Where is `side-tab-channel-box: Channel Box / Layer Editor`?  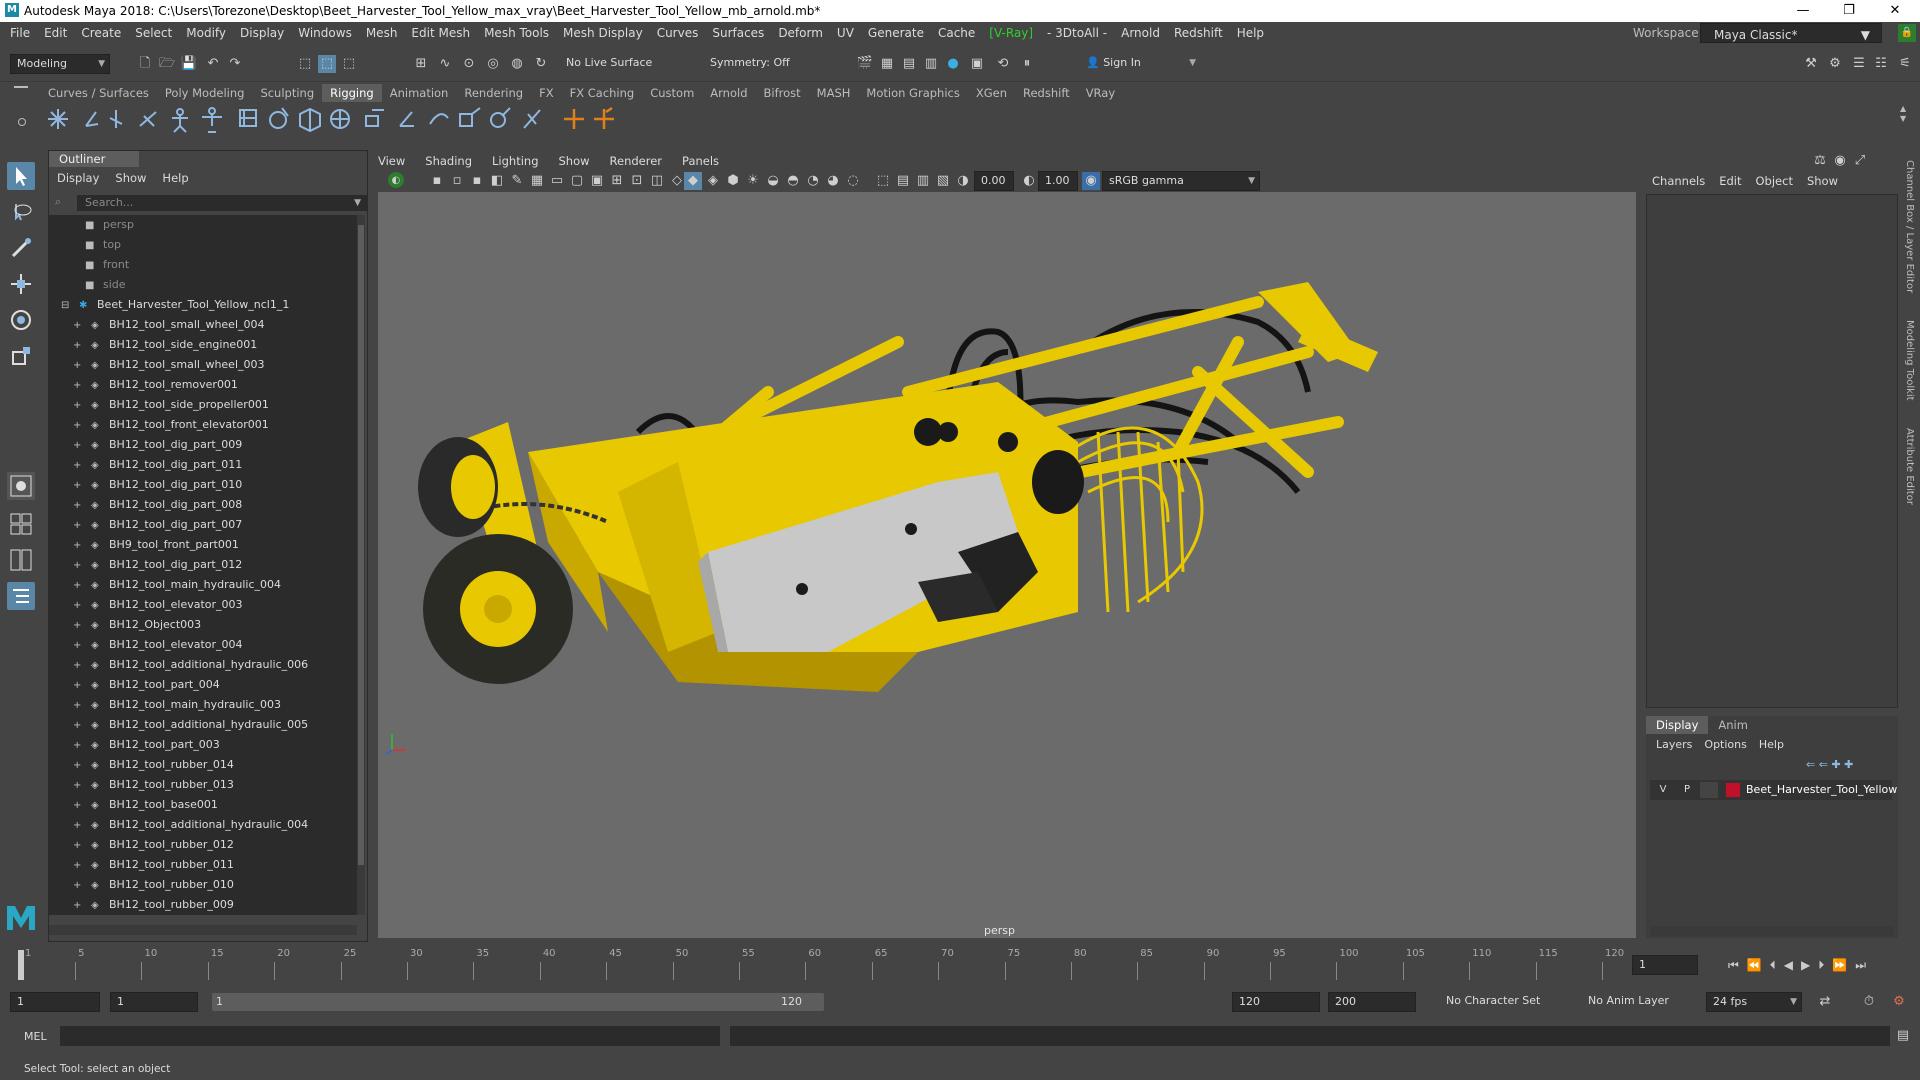 side-tab-channel-box: Channel Box / Layer Editor is located at coordinates (1909, 226).